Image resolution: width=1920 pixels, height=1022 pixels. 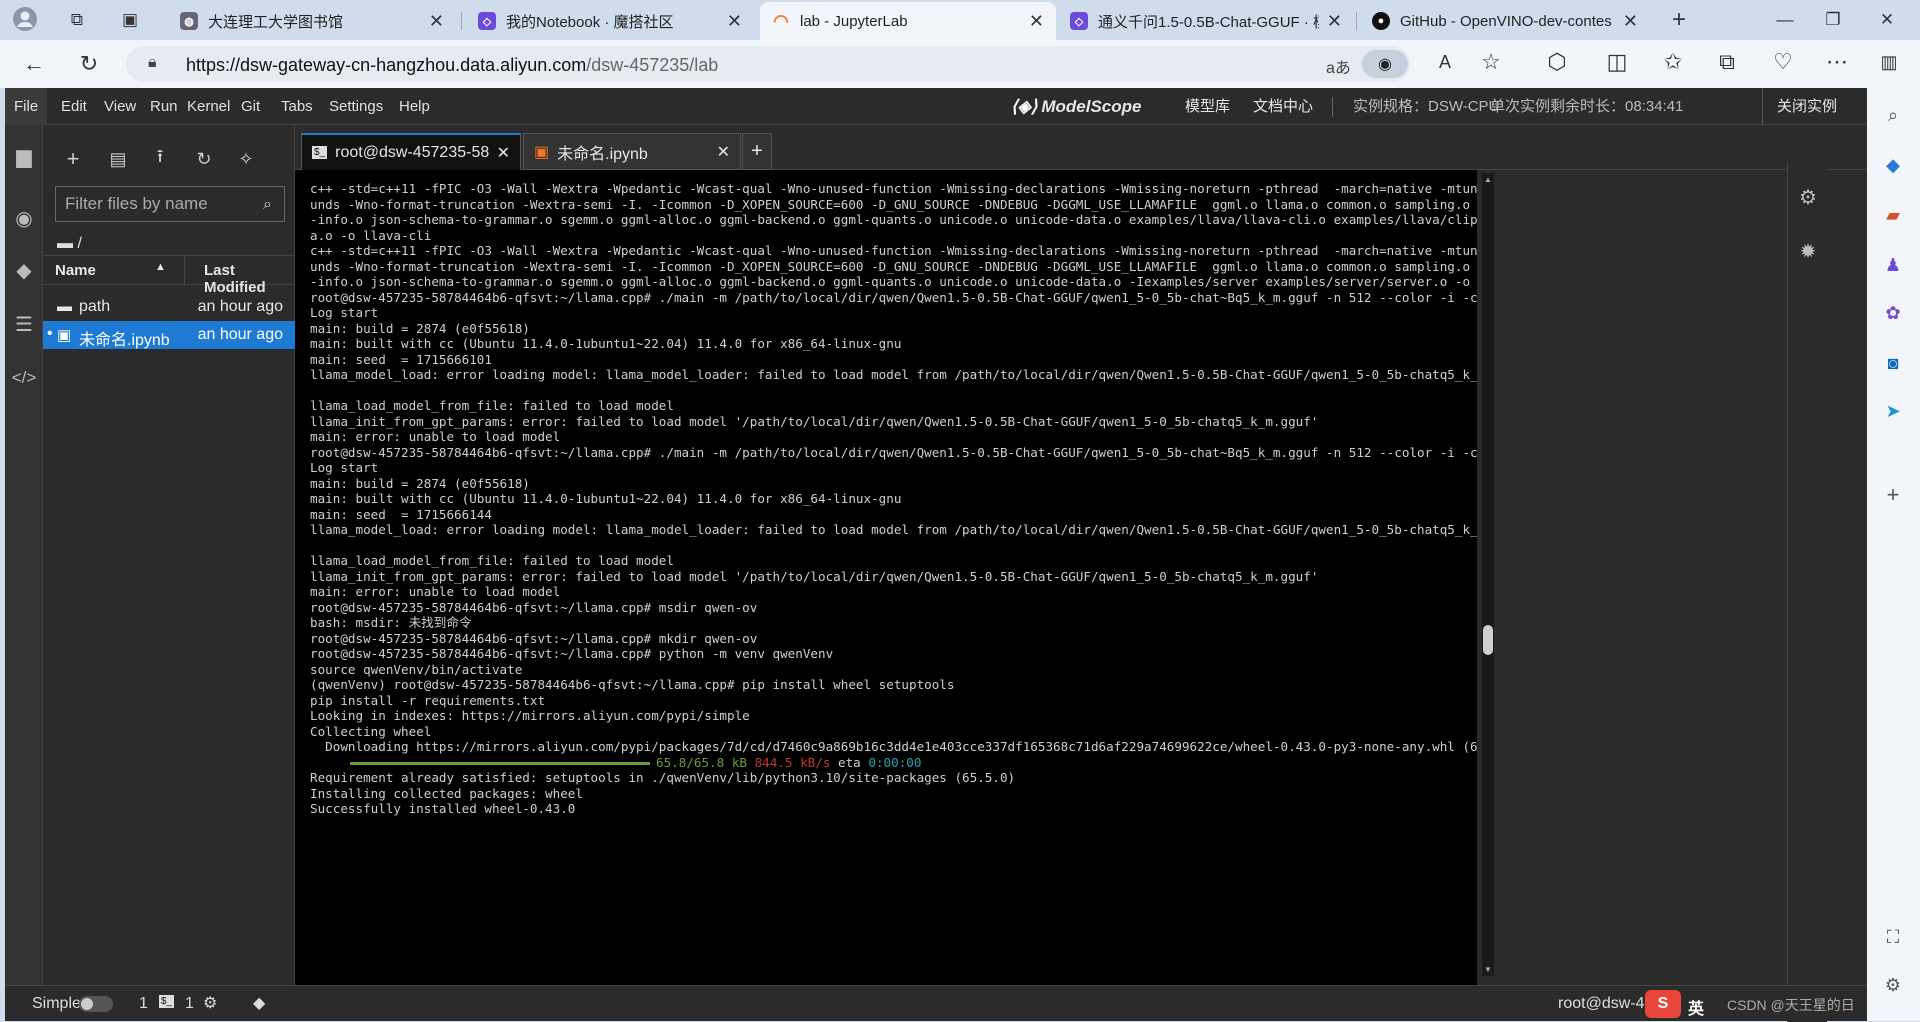 I want to click on collections-toolbar-icon: ⧉, so click(x=1727, y=62).